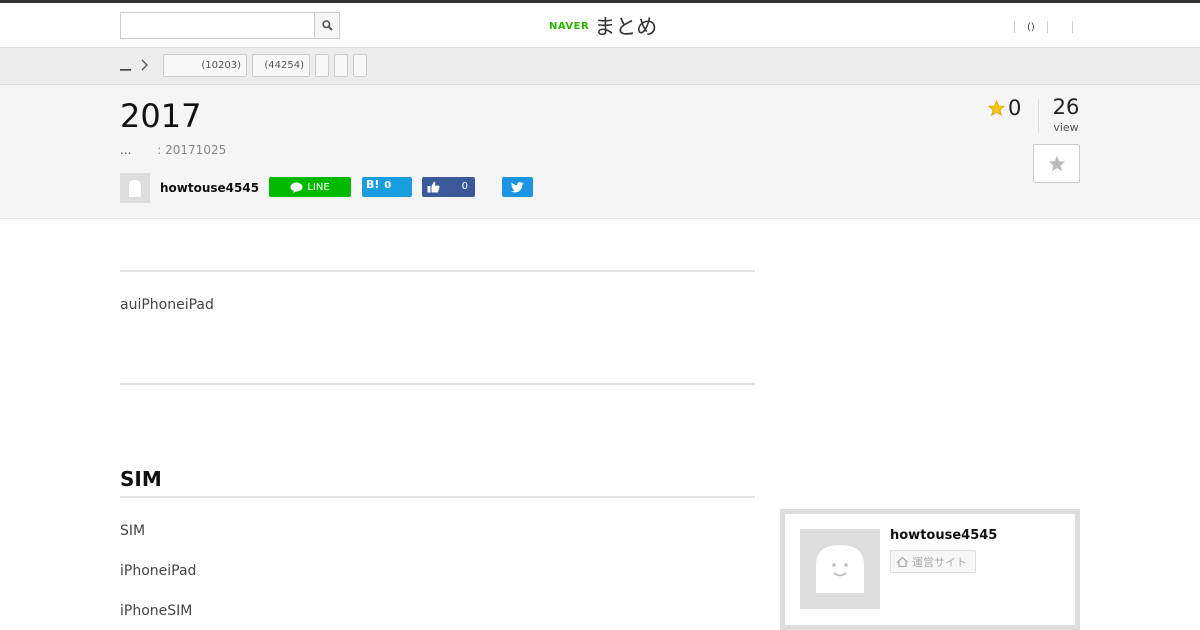 This screenshot has width=1200, height=630. I want to click on search-button, so click(326, 25).